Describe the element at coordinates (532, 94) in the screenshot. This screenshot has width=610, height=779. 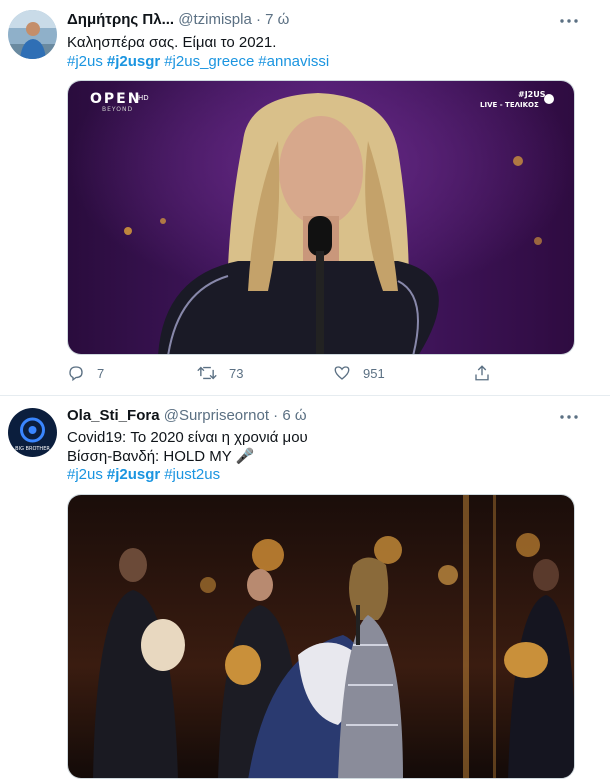
I see `show-hashtag-tag: #J2US` at that location.